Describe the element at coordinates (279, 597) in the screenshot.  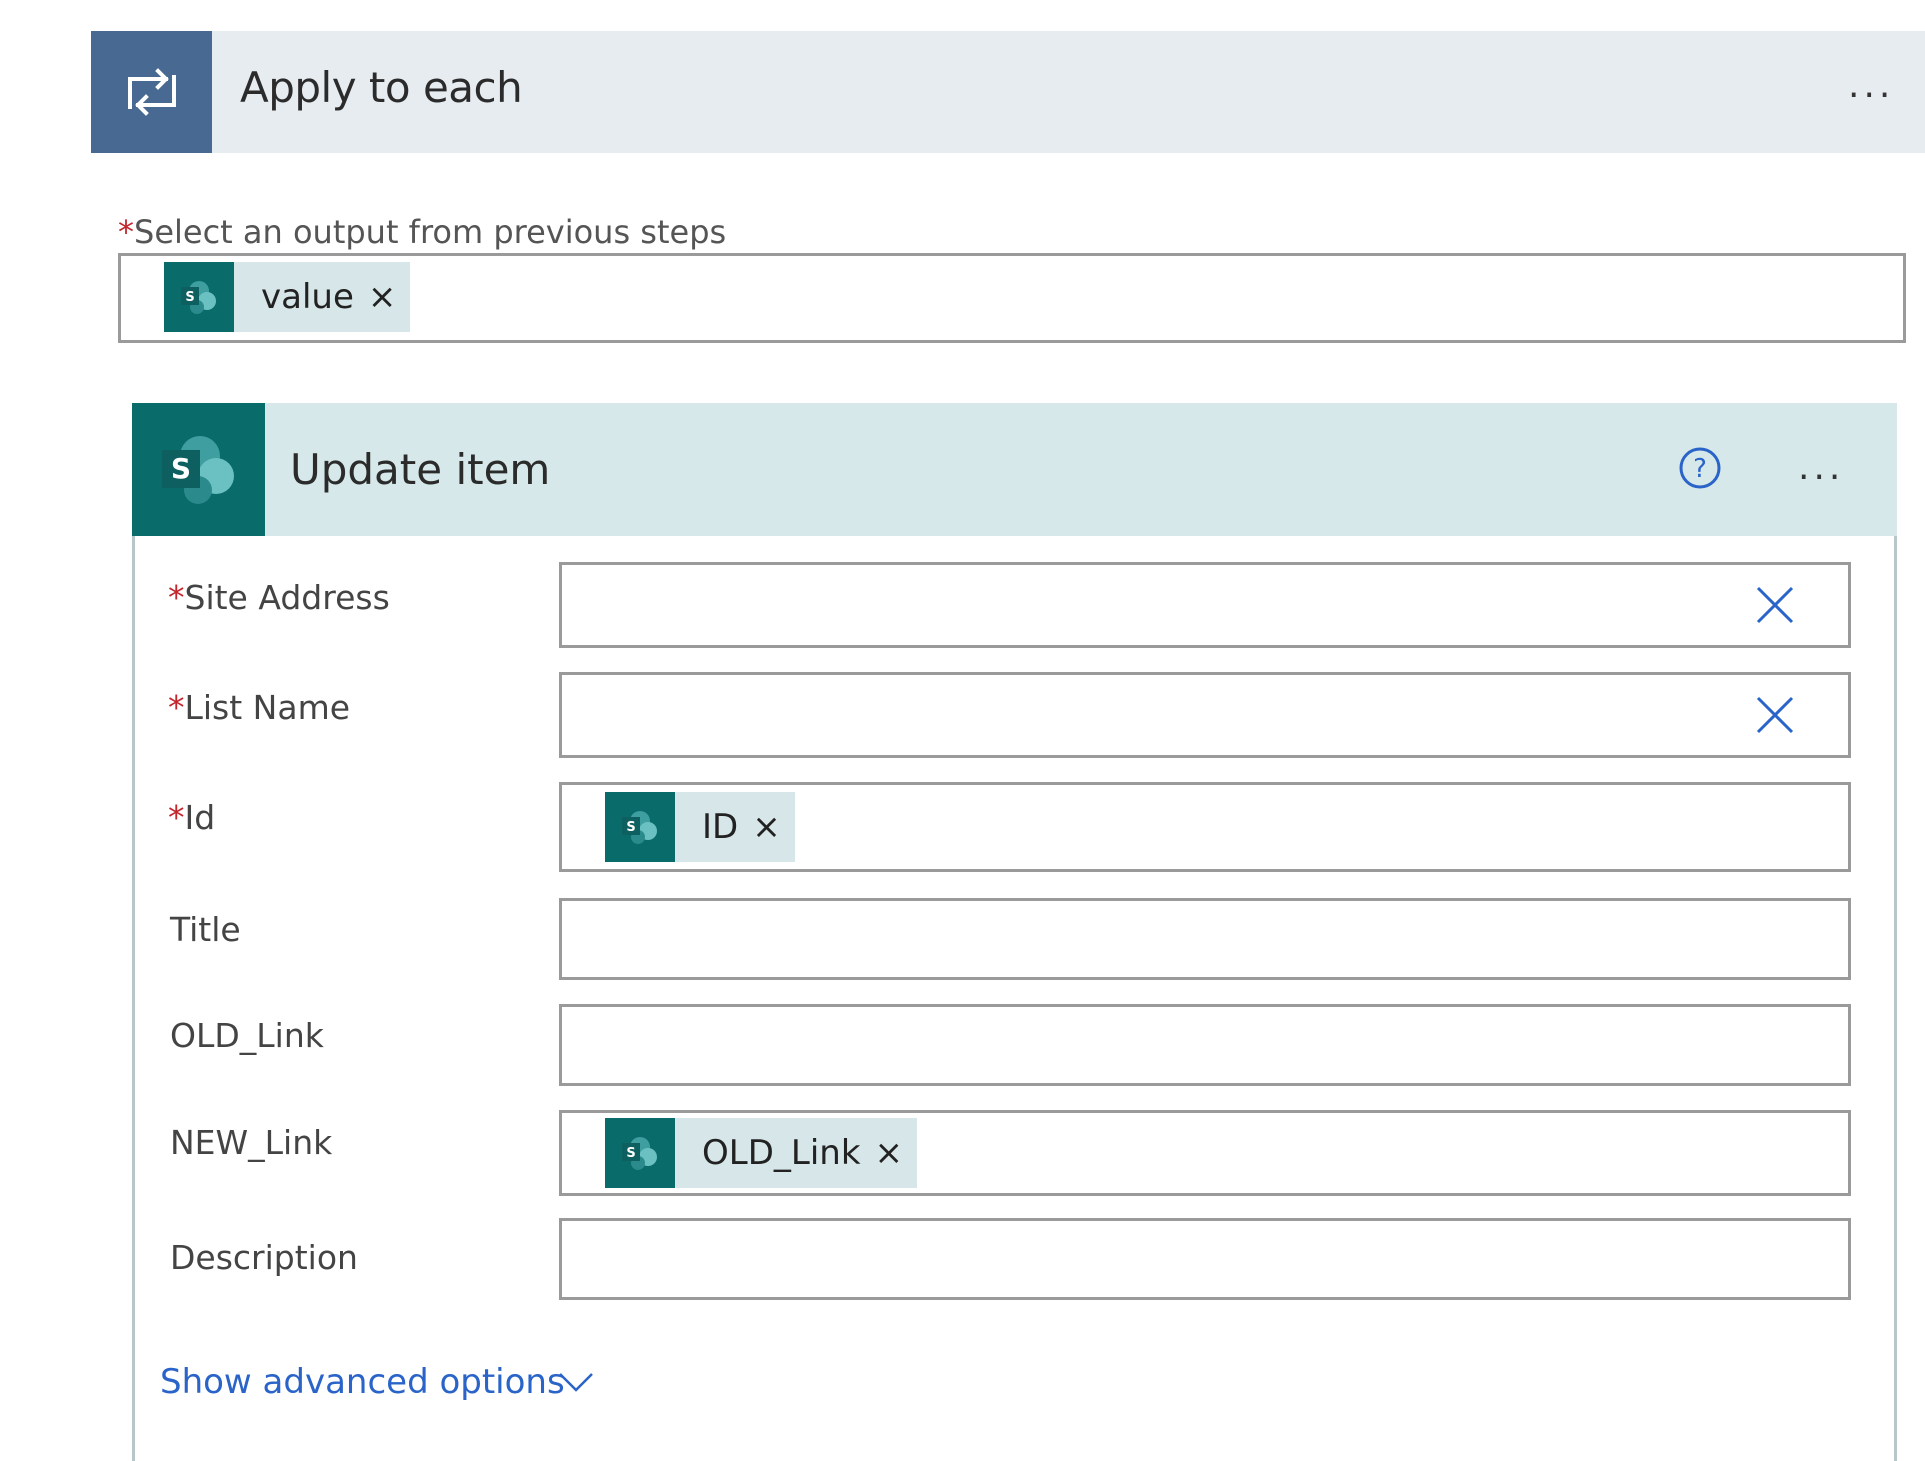
I see `site-address-label: *Site Address` at that location.